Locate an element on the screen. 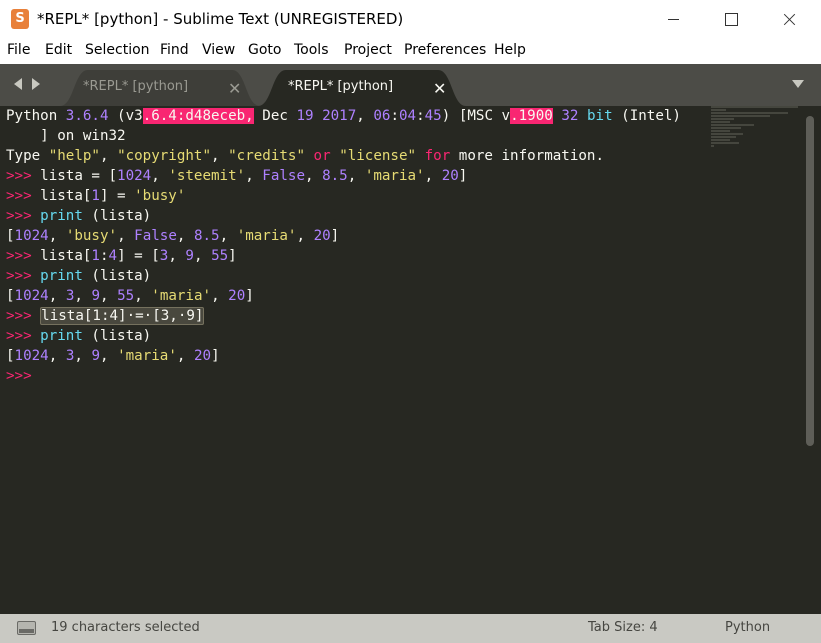  close-window-button is located at coordinates (788, 19).